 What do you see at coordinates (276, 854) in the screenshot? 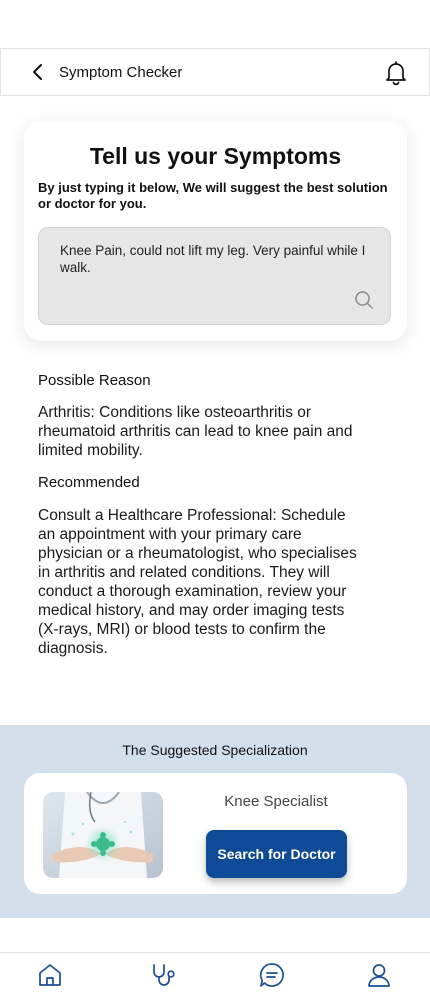
I see `search-doctor-button: Search for Doctor` at bounding box center [276, 854].